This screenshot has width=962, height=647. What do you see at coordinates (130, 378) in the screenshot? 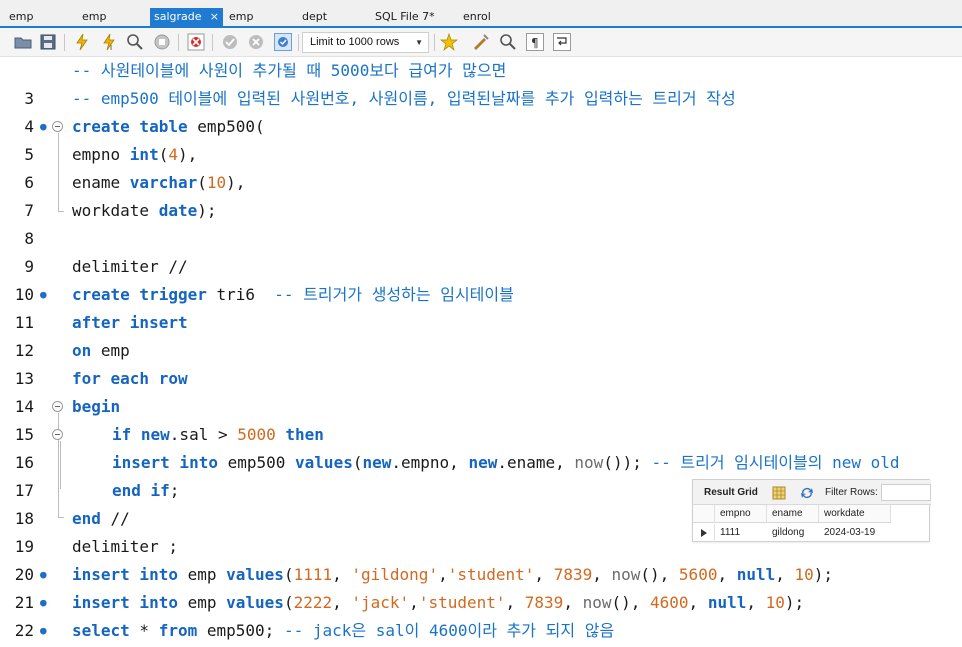
I see `code-keyword: for each row` at bounding box center [130, 378].